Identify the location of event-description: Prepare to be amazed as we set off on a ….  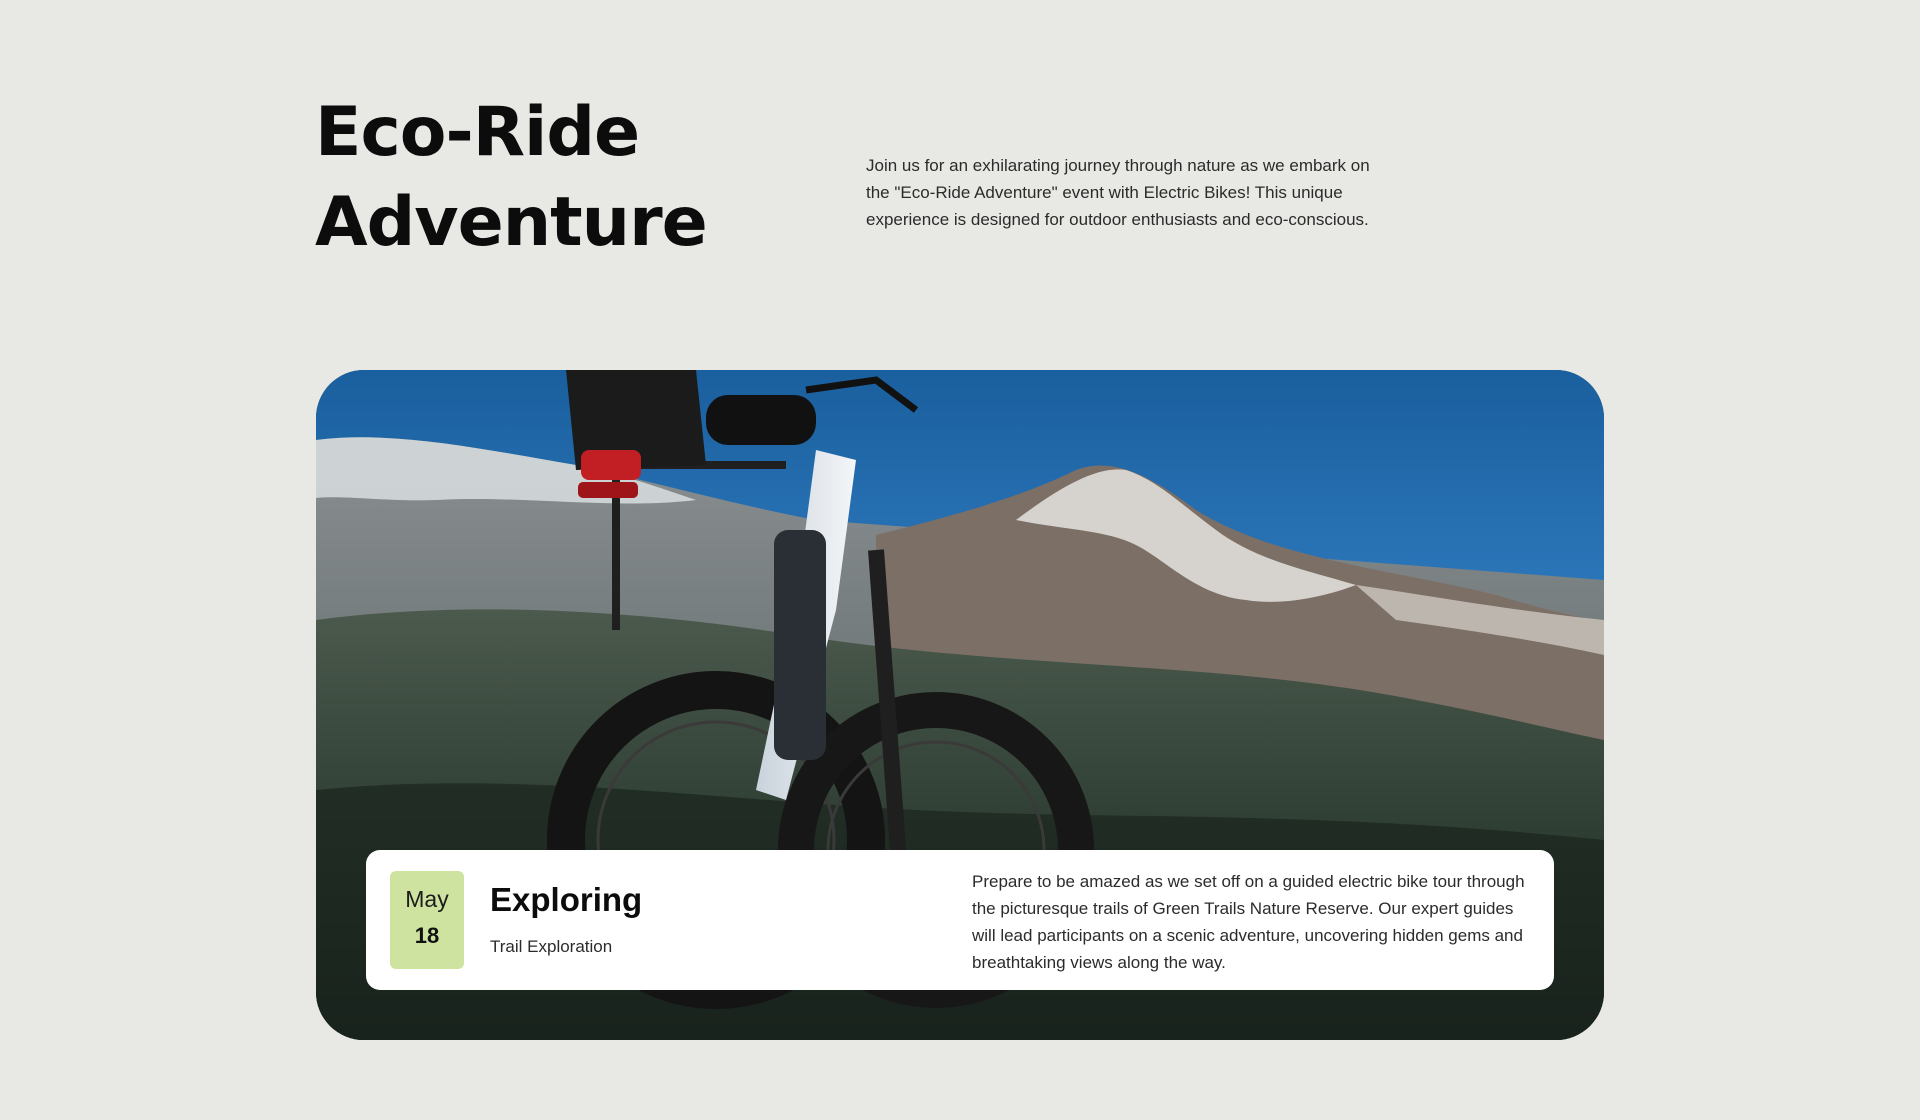
(1248, 922).